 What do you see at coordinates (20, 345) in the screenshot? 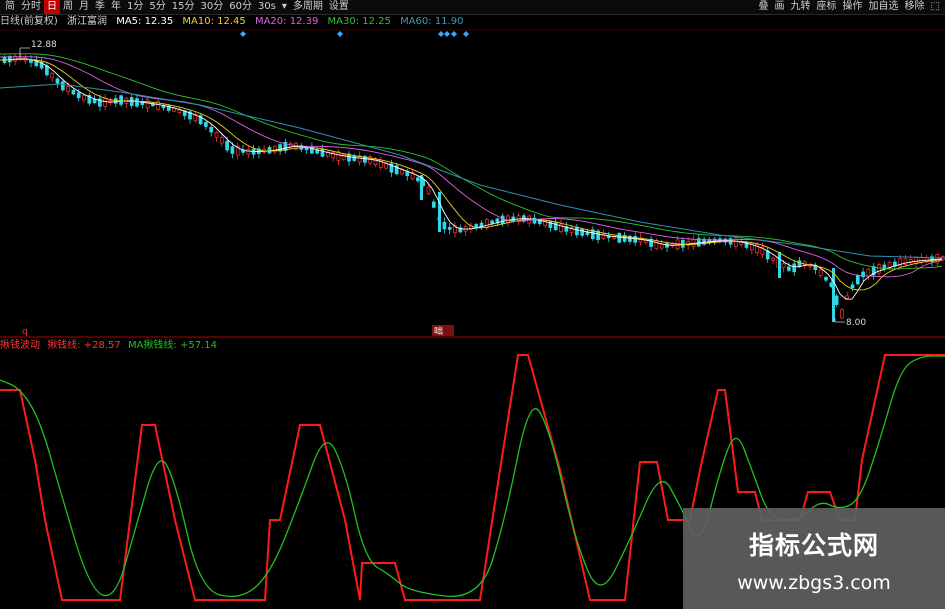
I see `indicator-title: 揪钱波动` at bounding box center [20, 345].